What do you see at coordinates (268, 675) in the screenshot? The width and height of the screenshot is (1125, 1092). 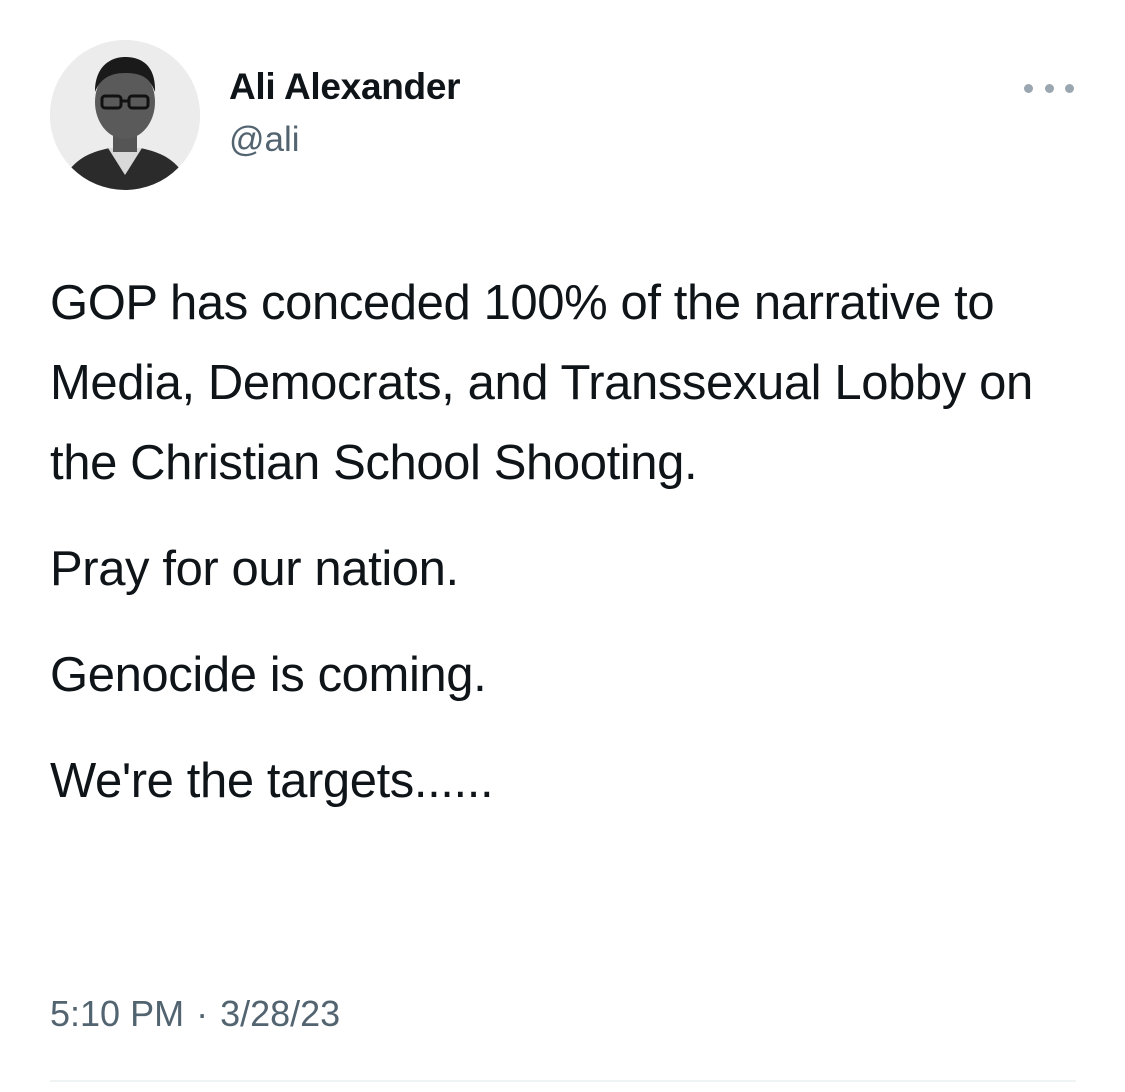 I see `tweet-paragraph: Genocide is coming.` at bounding box center [268, 675].